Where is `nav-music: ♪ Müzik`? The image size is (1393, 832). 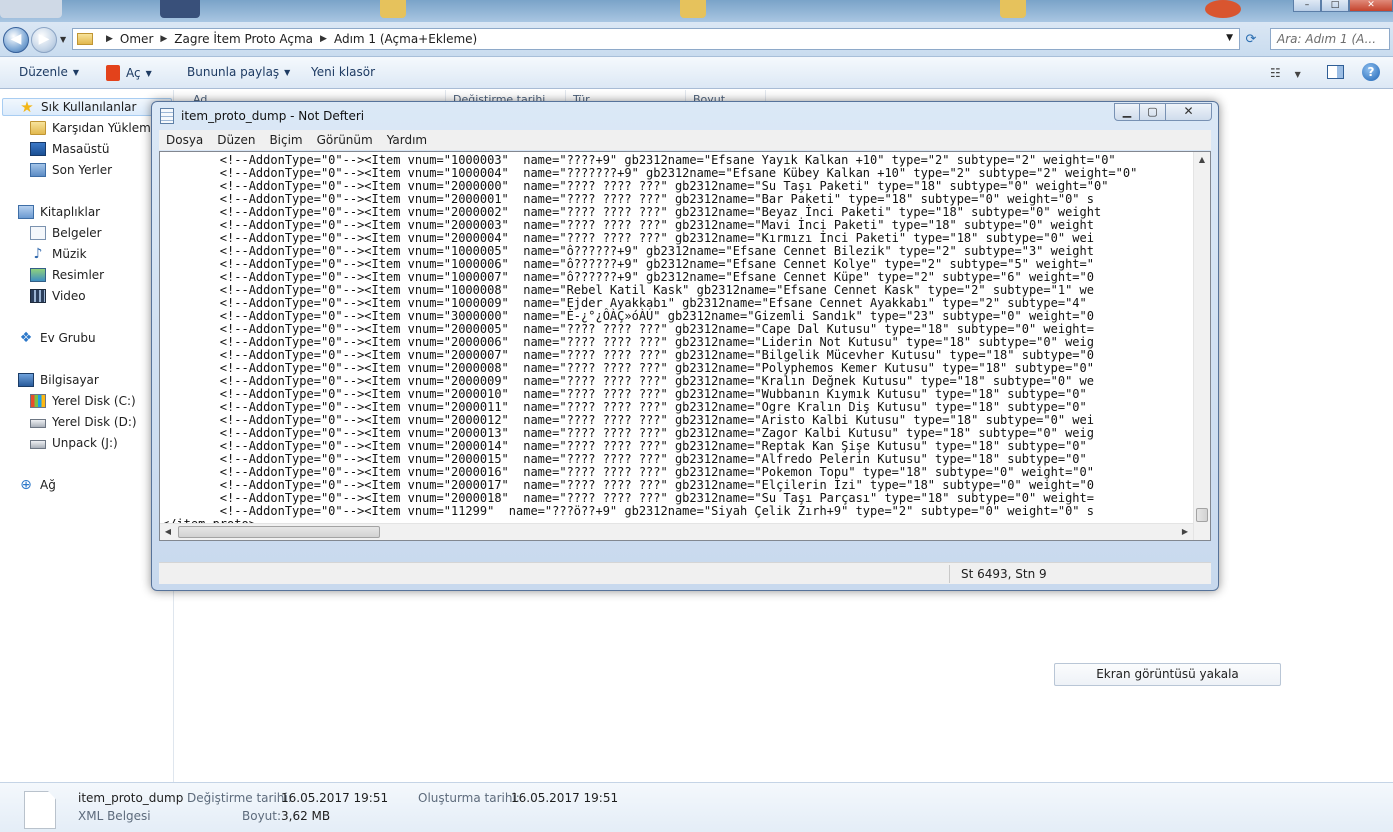 nav-music: ♪ Müzik is located at coordinates (58, 254).